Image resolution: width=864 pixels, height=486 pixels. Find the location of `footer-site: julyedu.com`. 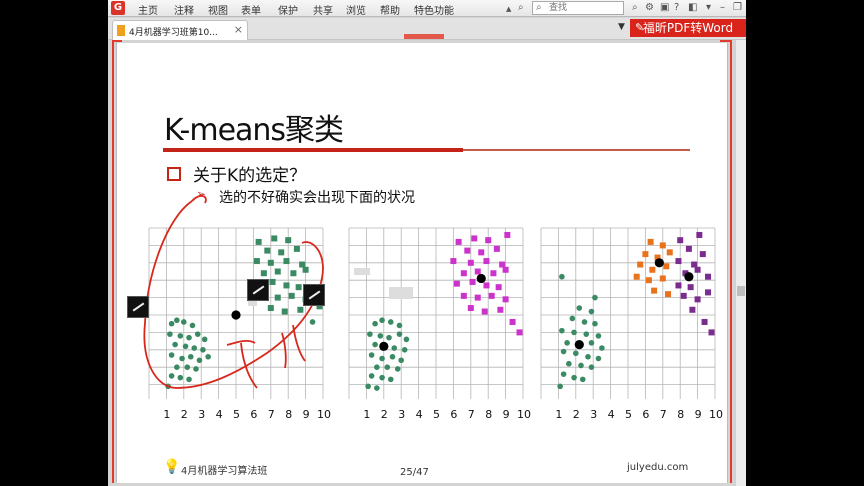

footer-site: julyedu.com is located at coordinates (658, 467).